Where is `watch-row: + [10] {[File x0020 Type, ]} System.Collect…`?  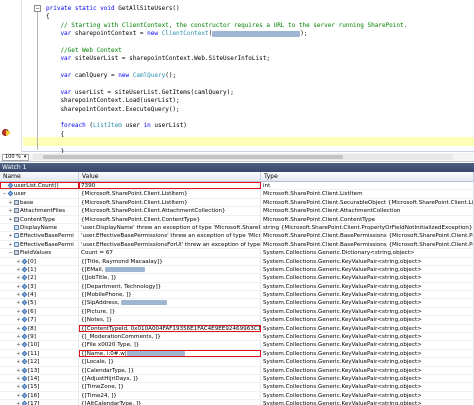 watch-row: + [10] {[File x0020 Type, ]} System.Collect… is located at coordinates (237, 345).